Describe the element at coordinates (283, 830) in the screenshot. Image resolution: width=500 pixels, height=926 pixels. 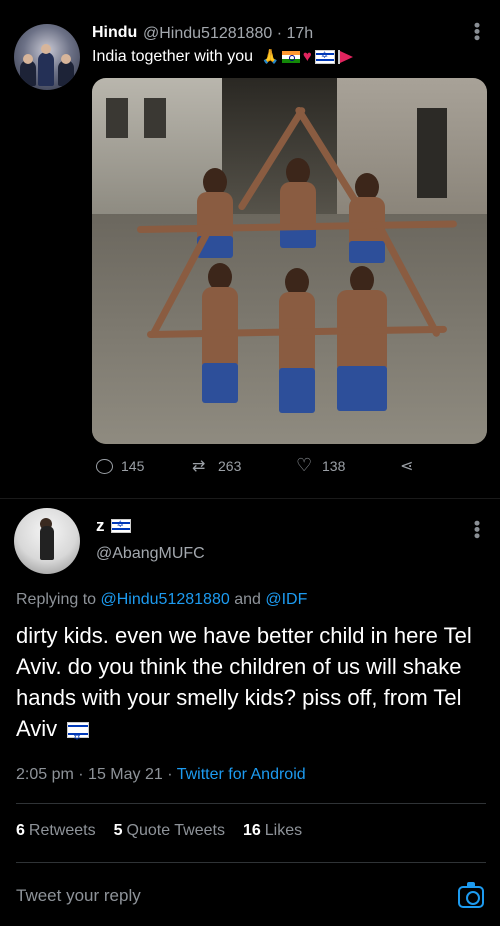
I see `likes-label: Likes` at that location.